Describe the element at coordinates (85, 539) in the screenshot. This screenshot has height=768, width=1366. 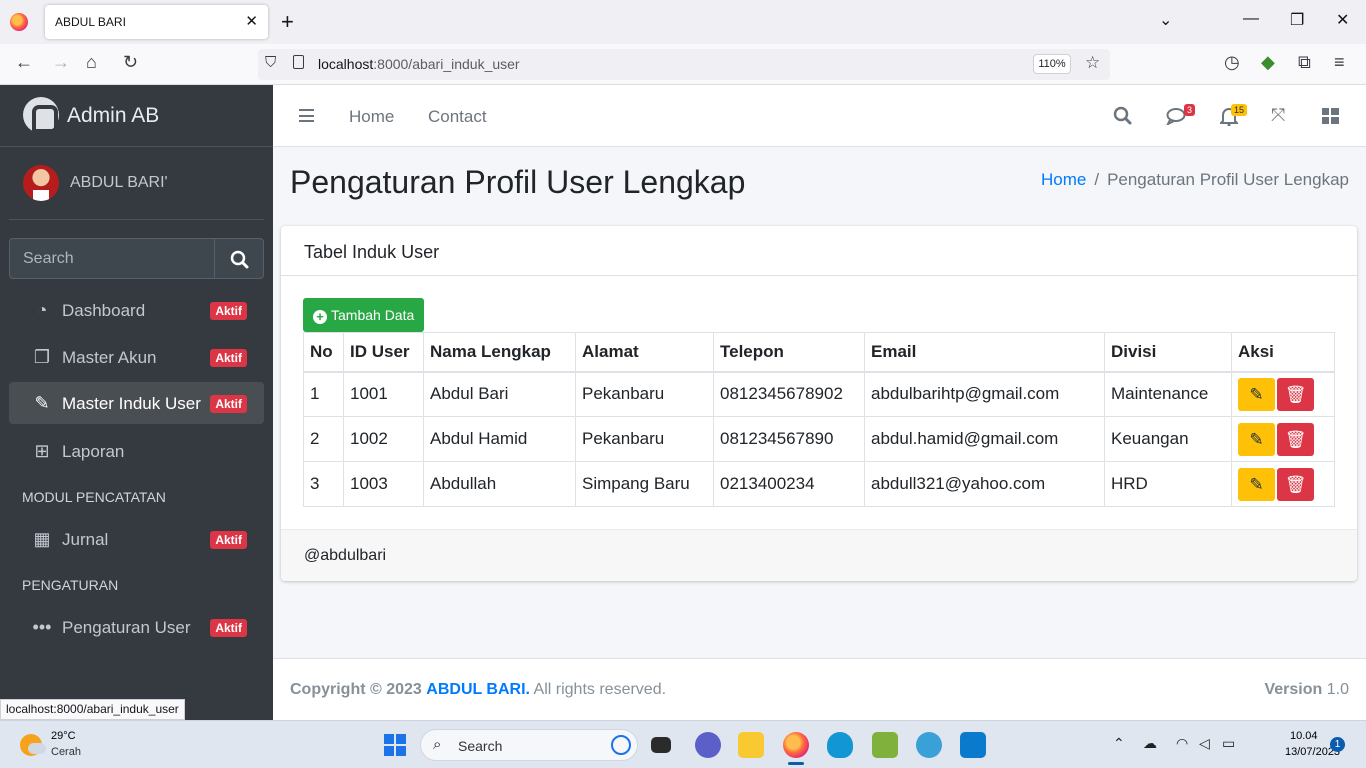
I see `sidebar-item-label: Jurnal` at that location.